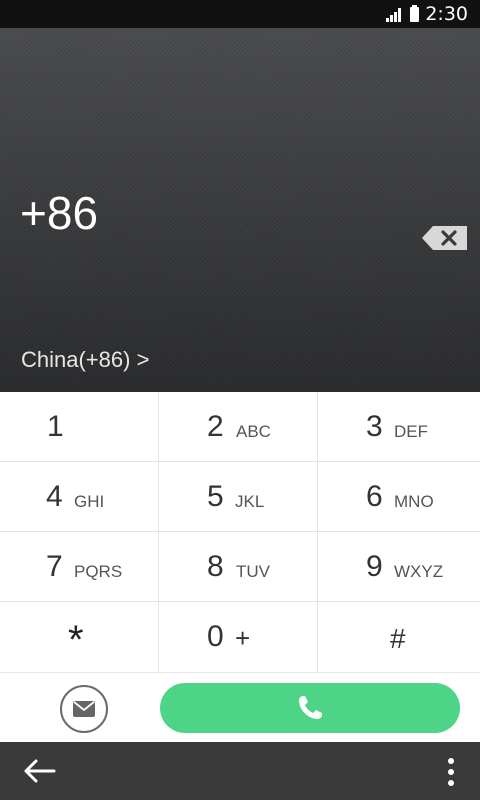 This screenshot has height=800, width=480. I want to click on dialed-number: +86, so click(59, 213).